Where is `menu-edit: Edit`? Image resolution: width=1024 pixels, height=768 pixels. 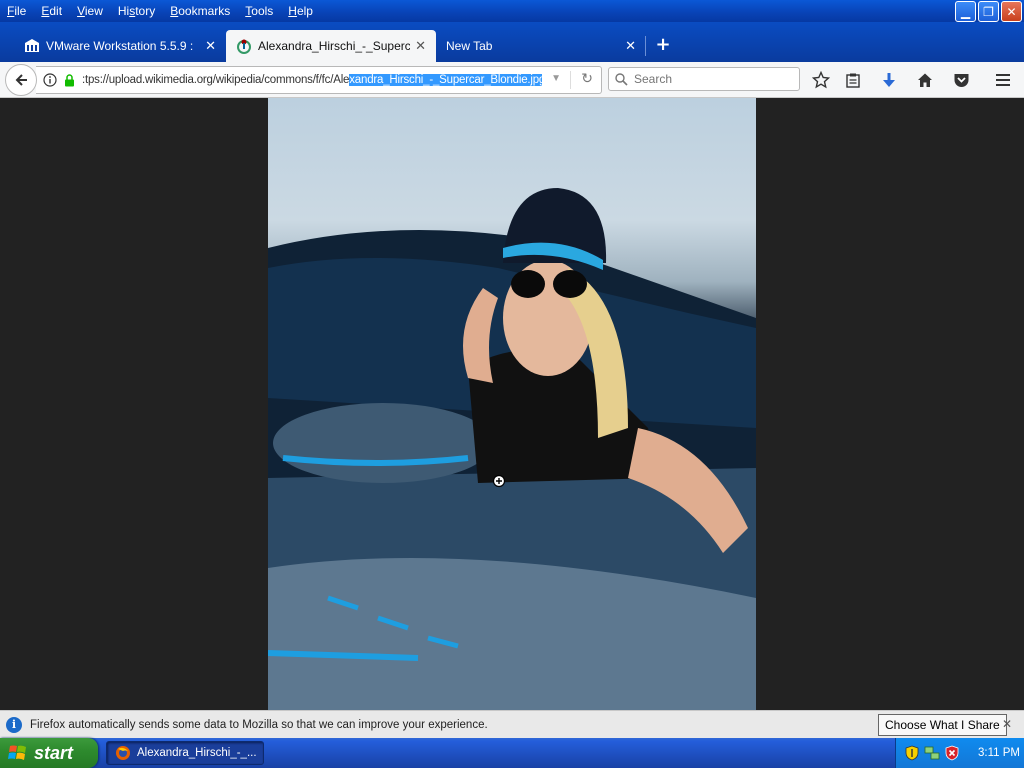 menu-edit: Edit is located at coordinates (52, 11).